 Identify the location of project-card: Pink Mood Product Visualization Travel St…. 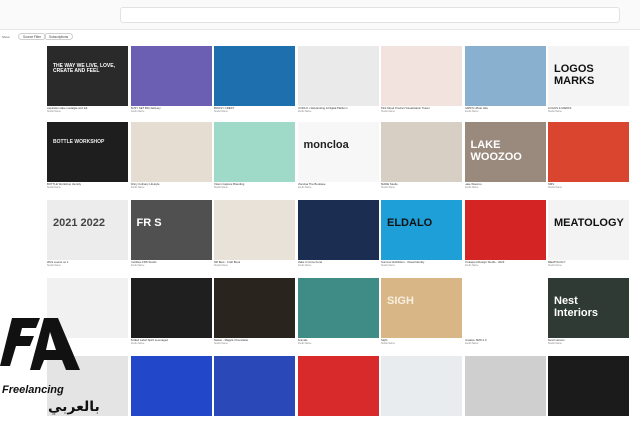
(421, 79).